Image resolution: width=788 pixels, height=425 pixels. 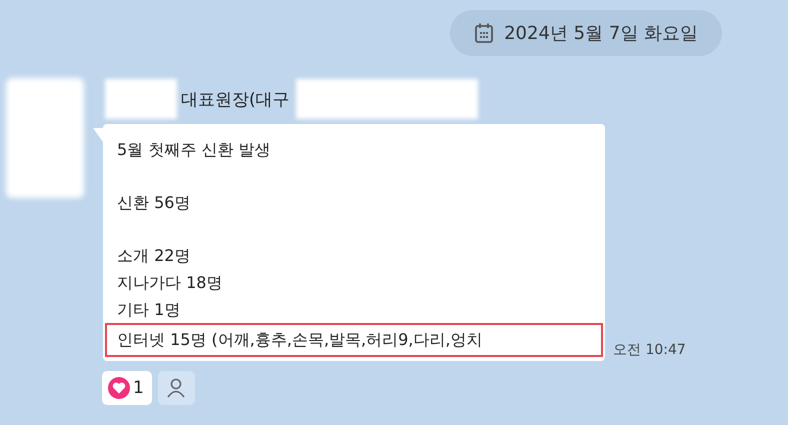 I want to click on message-line: 소개 22명, so click(x=154, y=256).